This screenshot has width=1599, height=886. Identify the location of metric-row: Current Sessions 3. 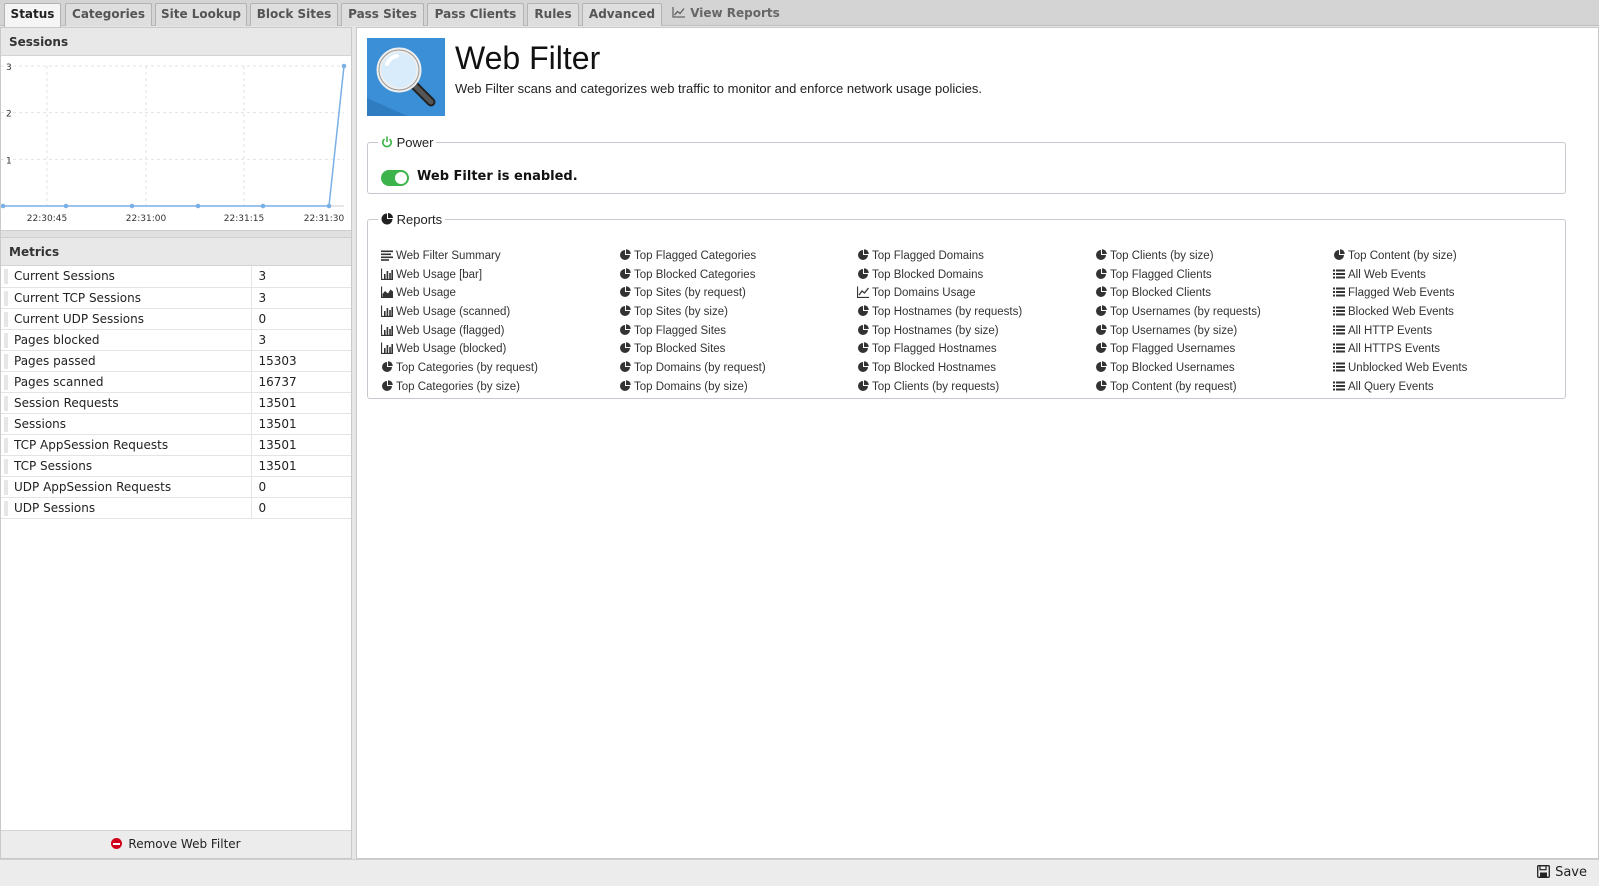
(176, 277).